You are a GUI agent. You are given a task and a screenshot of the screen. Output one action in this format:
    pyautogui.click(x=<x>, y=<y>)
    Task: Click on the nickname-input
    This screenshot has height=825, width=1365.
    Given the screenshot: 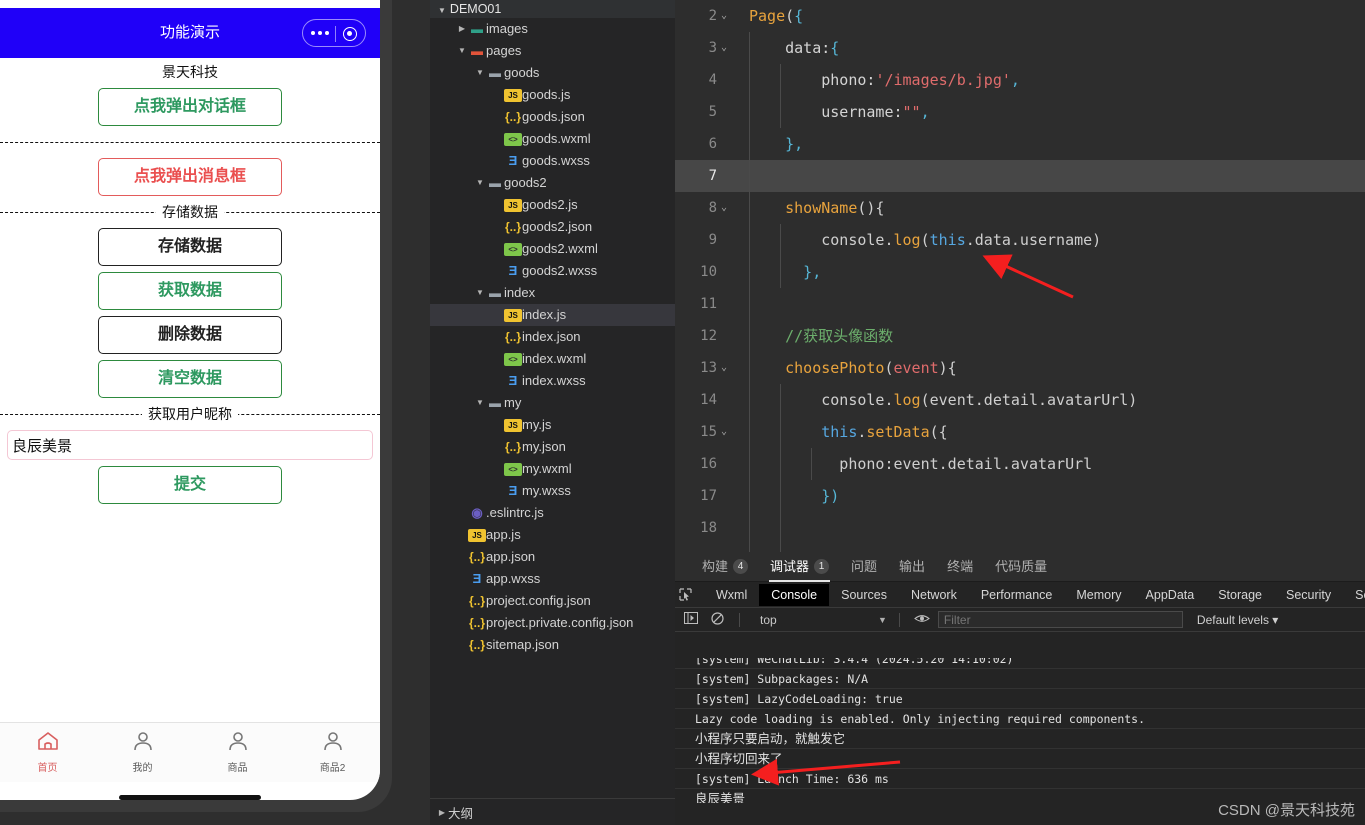 What is the action you would take?
    pyautogui.click(x=190, y=445)
    